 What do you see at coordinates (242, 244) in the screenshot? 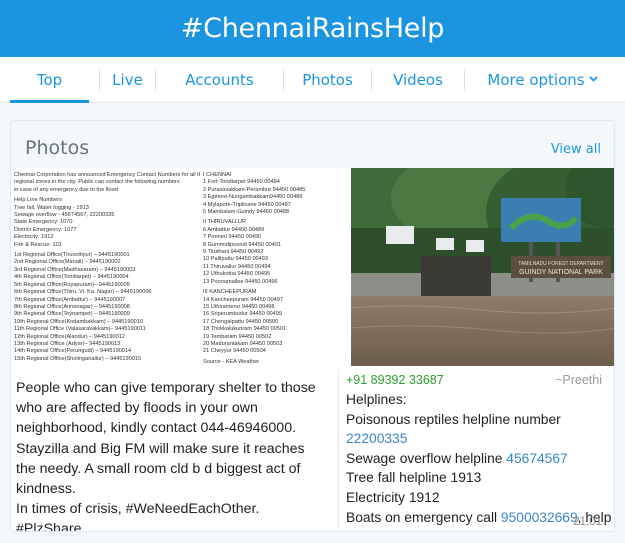
I see `contact-line: 8 Gummidipoondi 94450 00491` at bounding box center [242, 244].